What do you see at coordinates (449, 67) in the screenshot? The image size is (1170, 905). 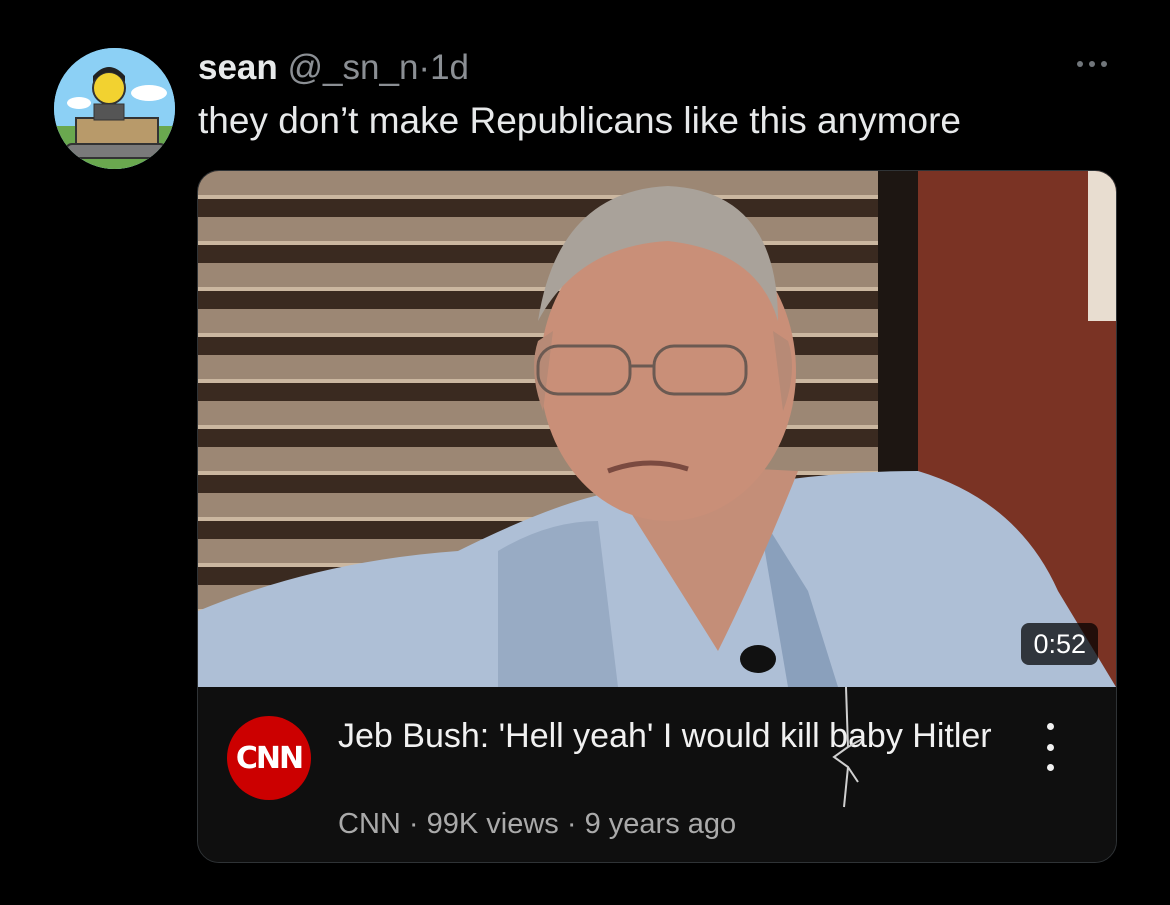 I see `tweet-age: 1d` at bounding box center [449, 67].